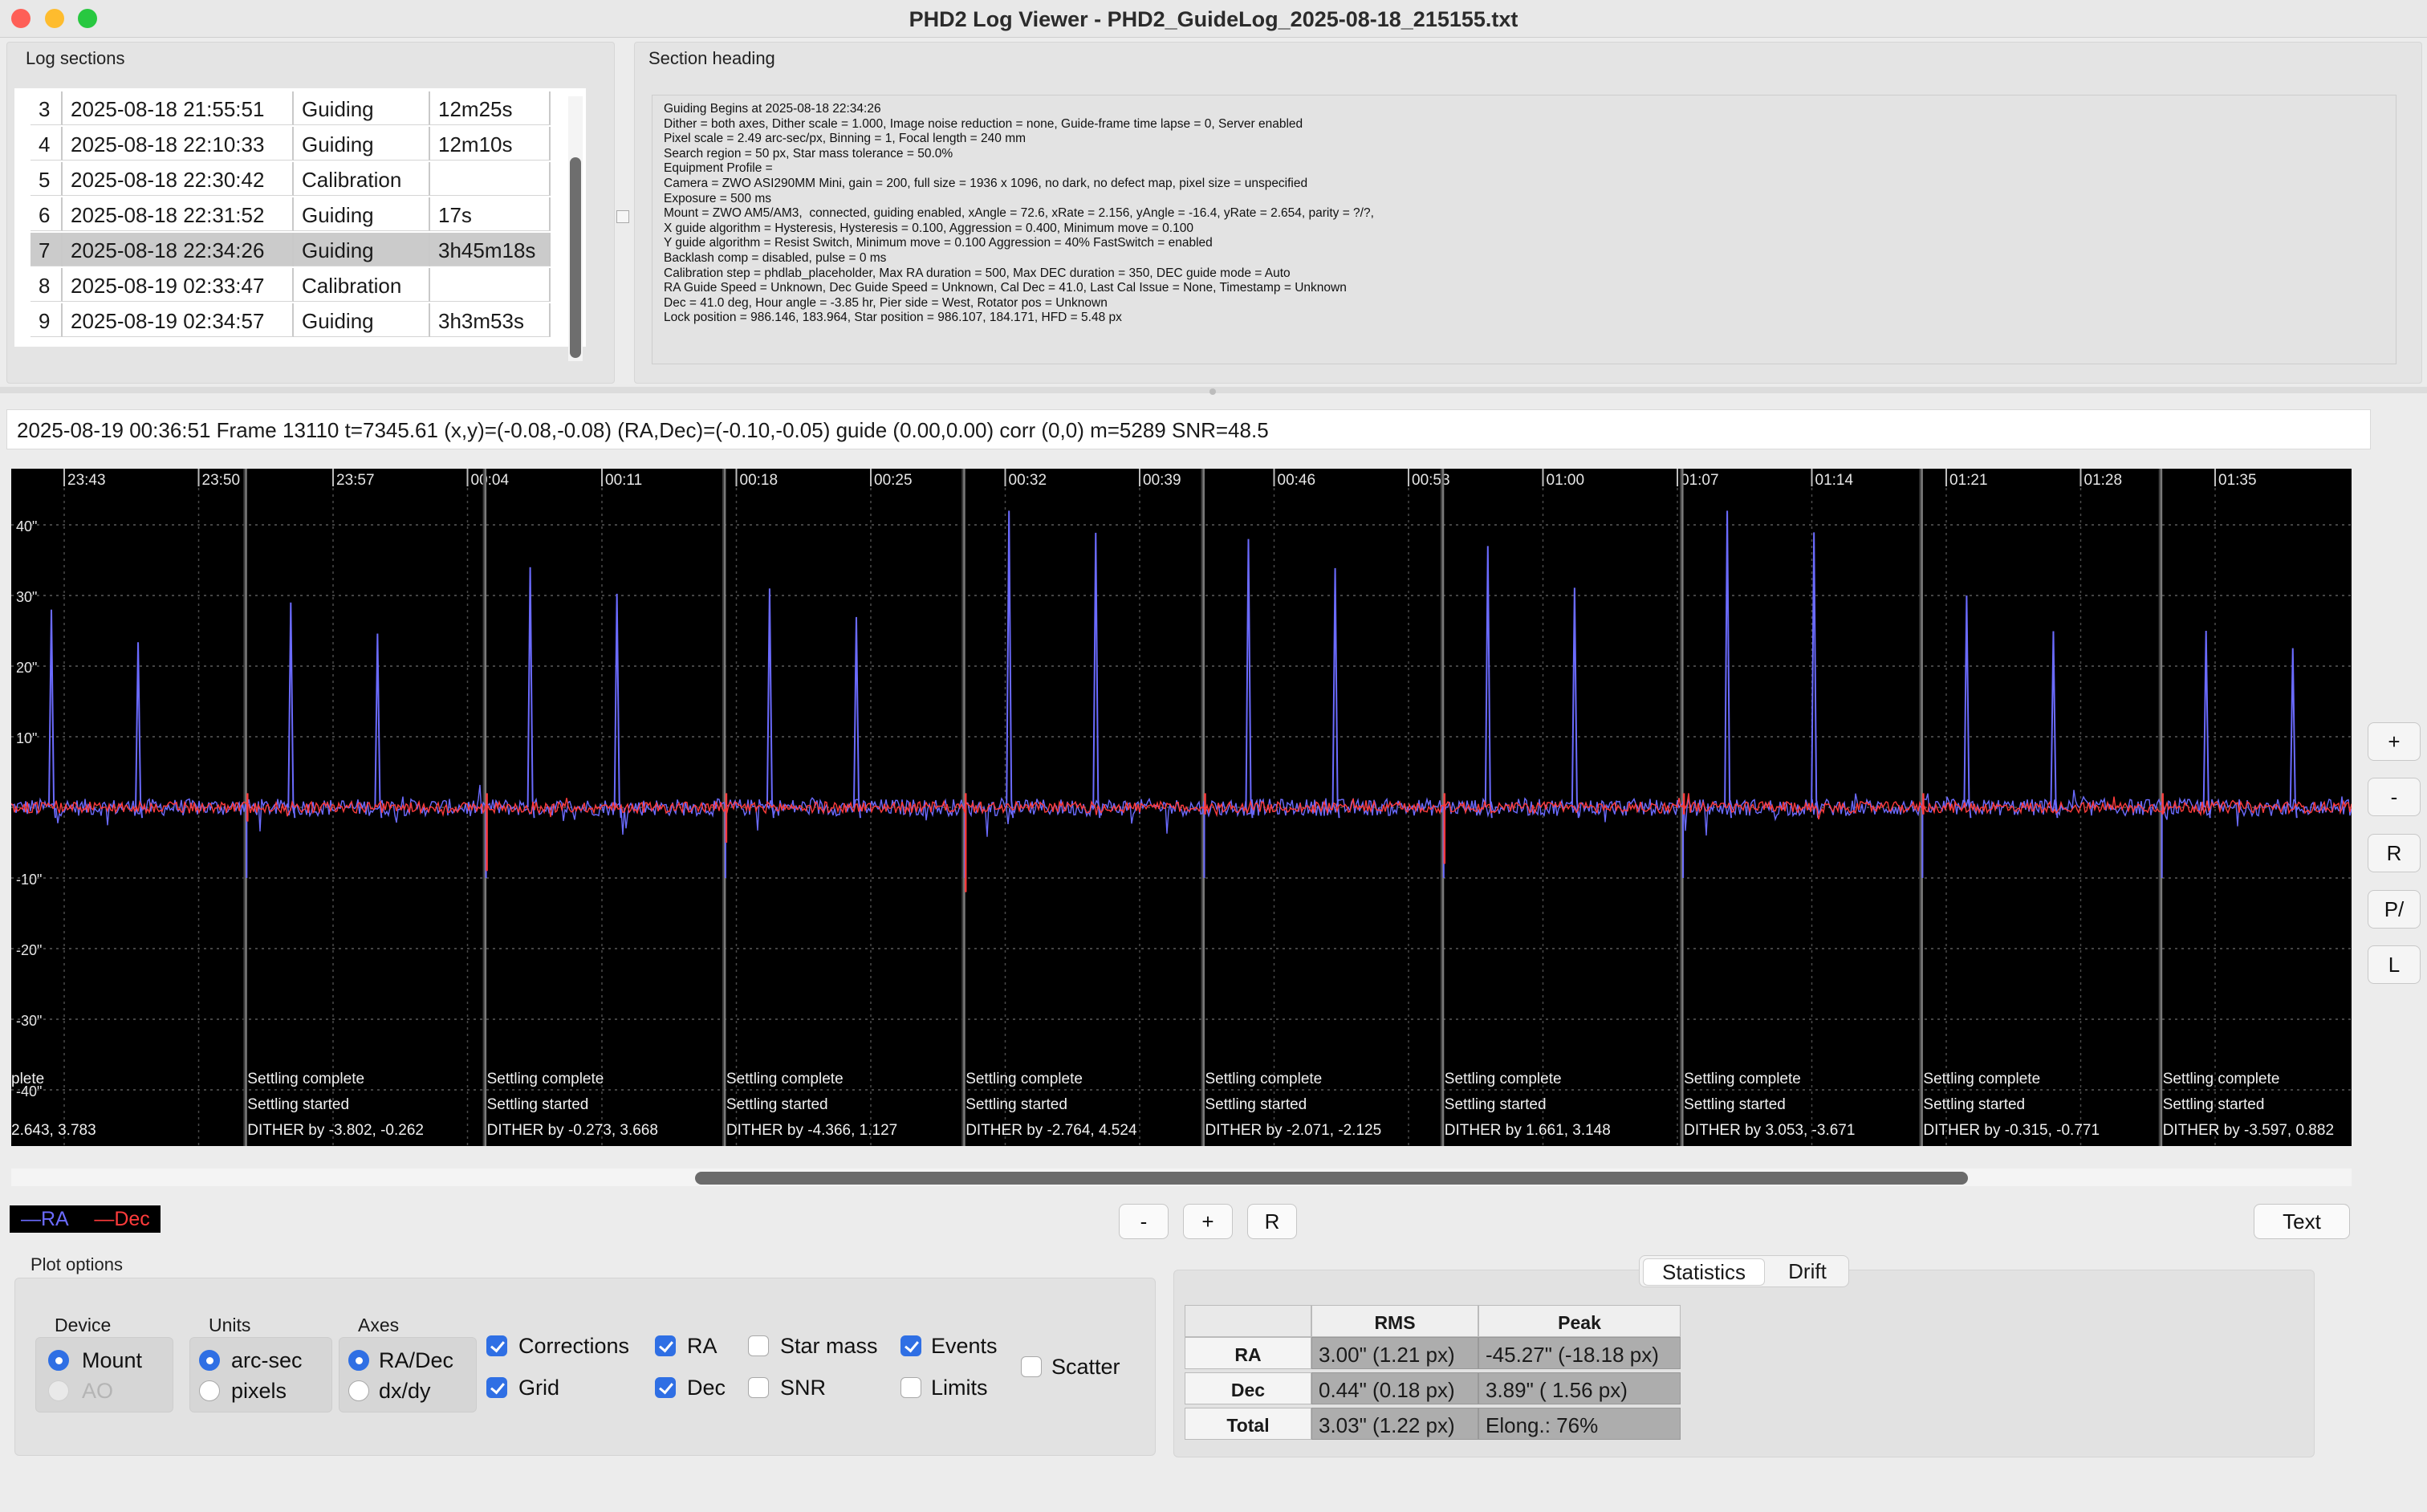 This screenshot has height=1512, width=2427. Describe the element at coordinates (1580, 1353) in the screenshot. I see `stats-ra-peak: -45.27" (-18.18 px)` at that location.